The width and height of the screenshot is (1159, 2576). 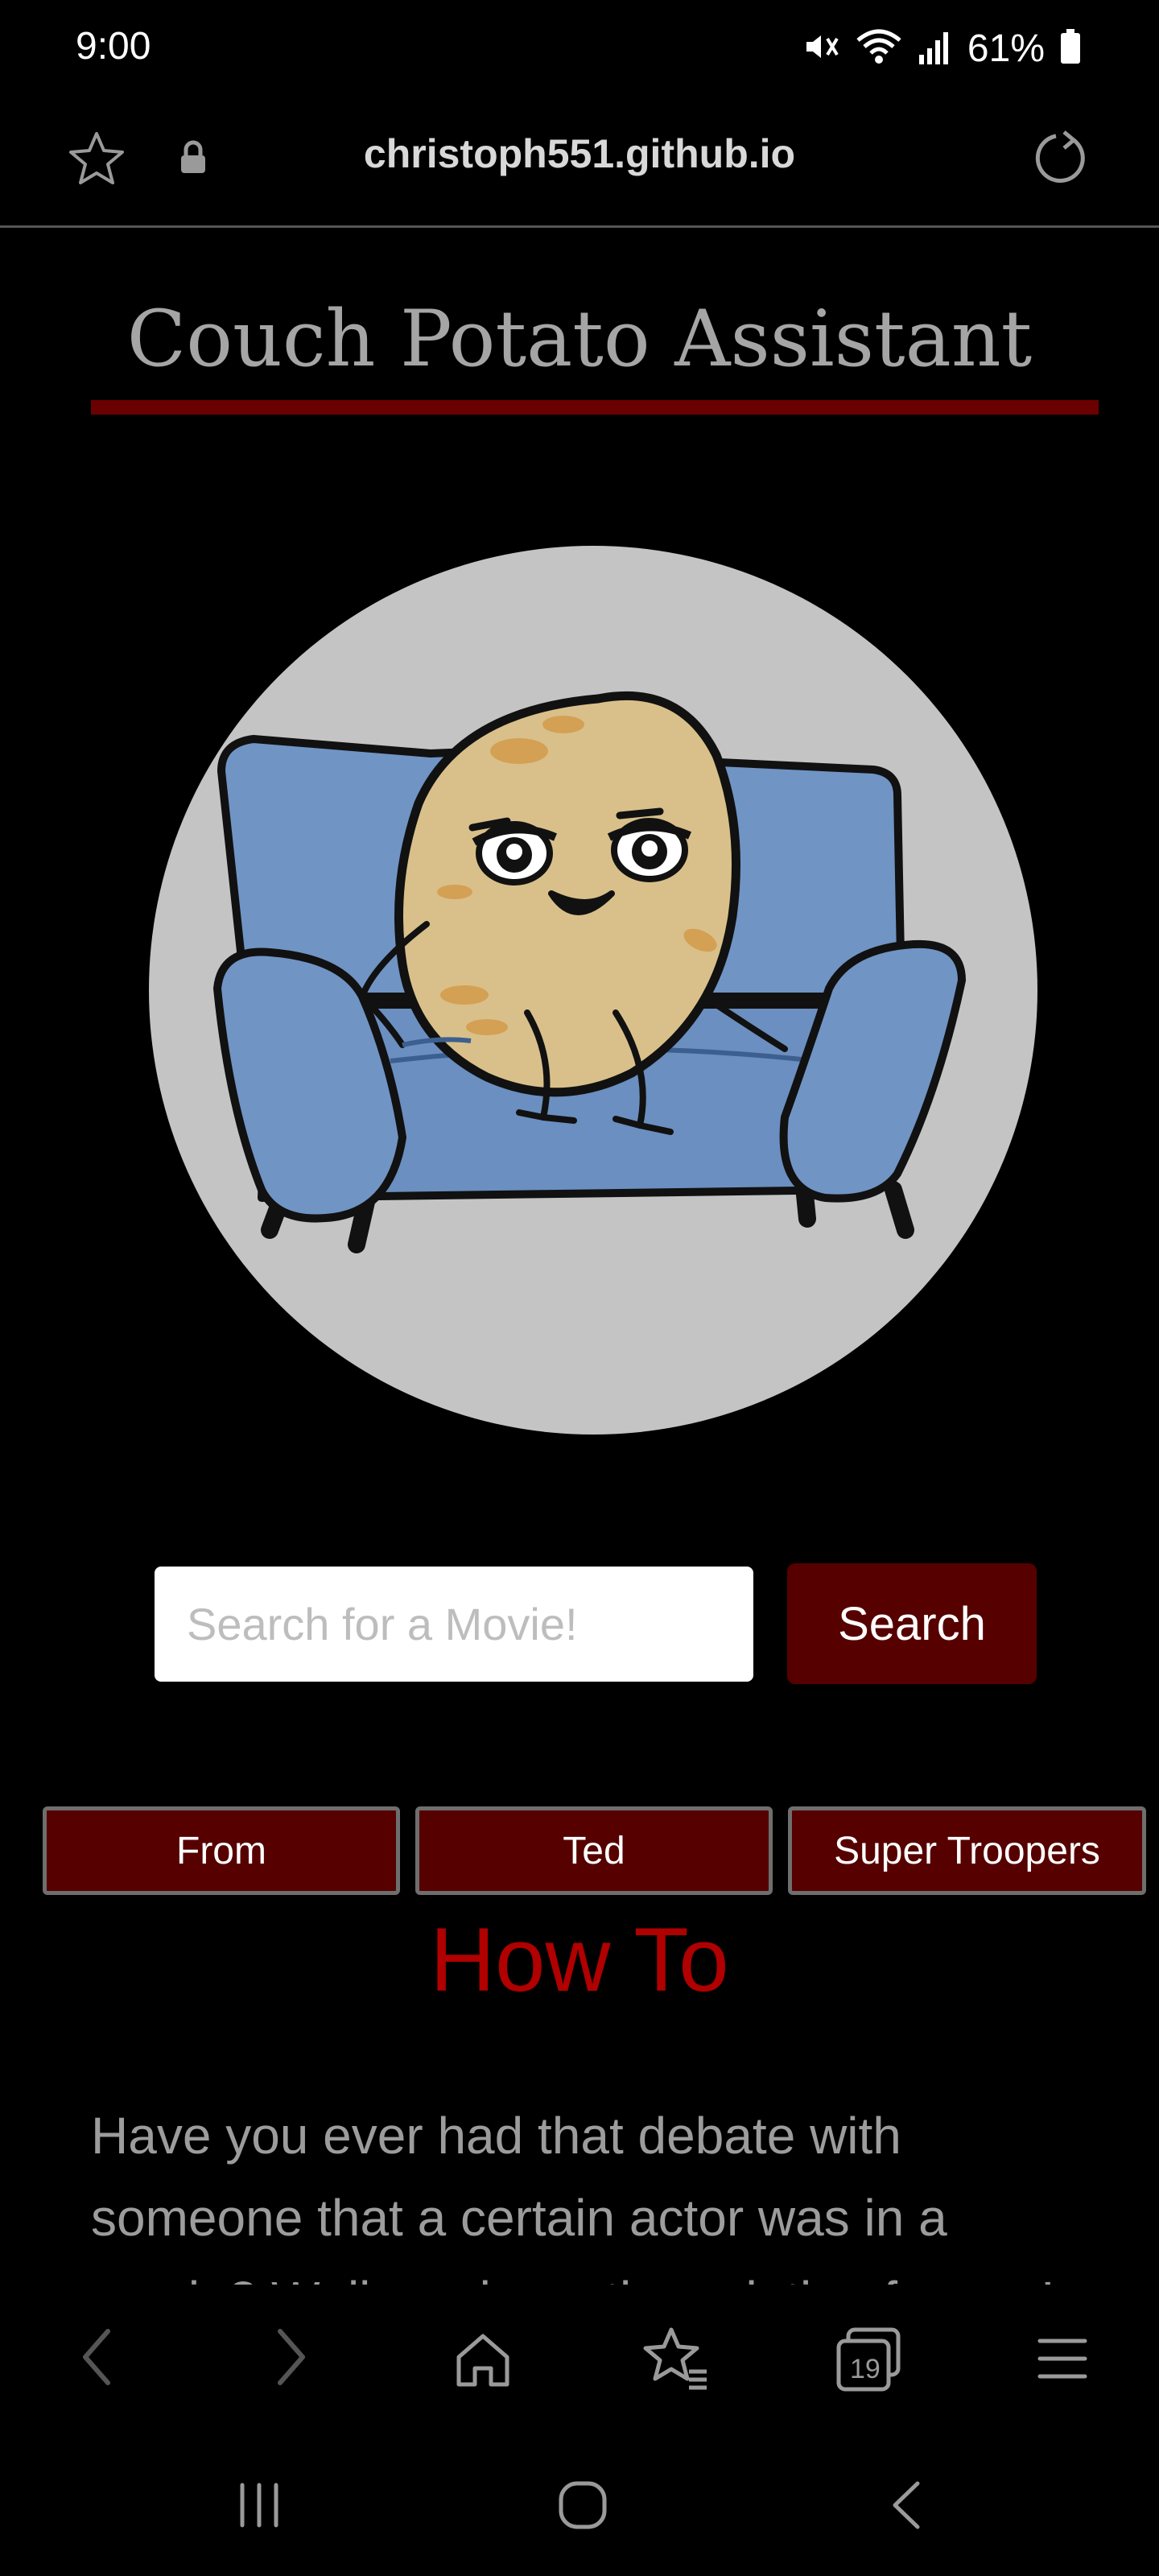 I want to click on nav-back-icon, so click(x=908, y=2505).